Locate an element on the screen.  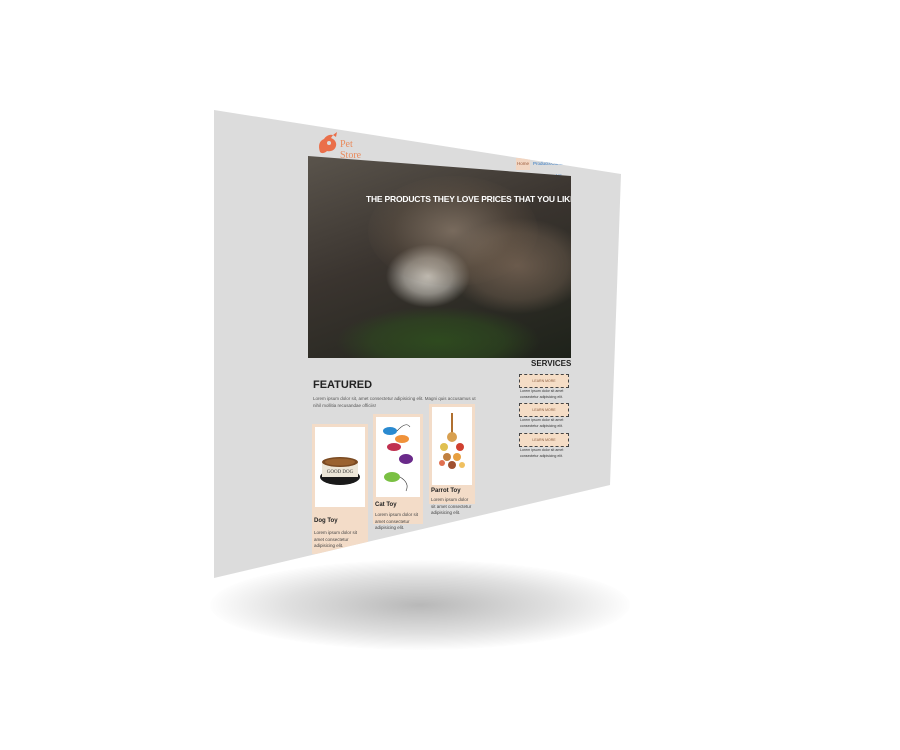
pet-logo-icon is located at coordinates (328, 143).